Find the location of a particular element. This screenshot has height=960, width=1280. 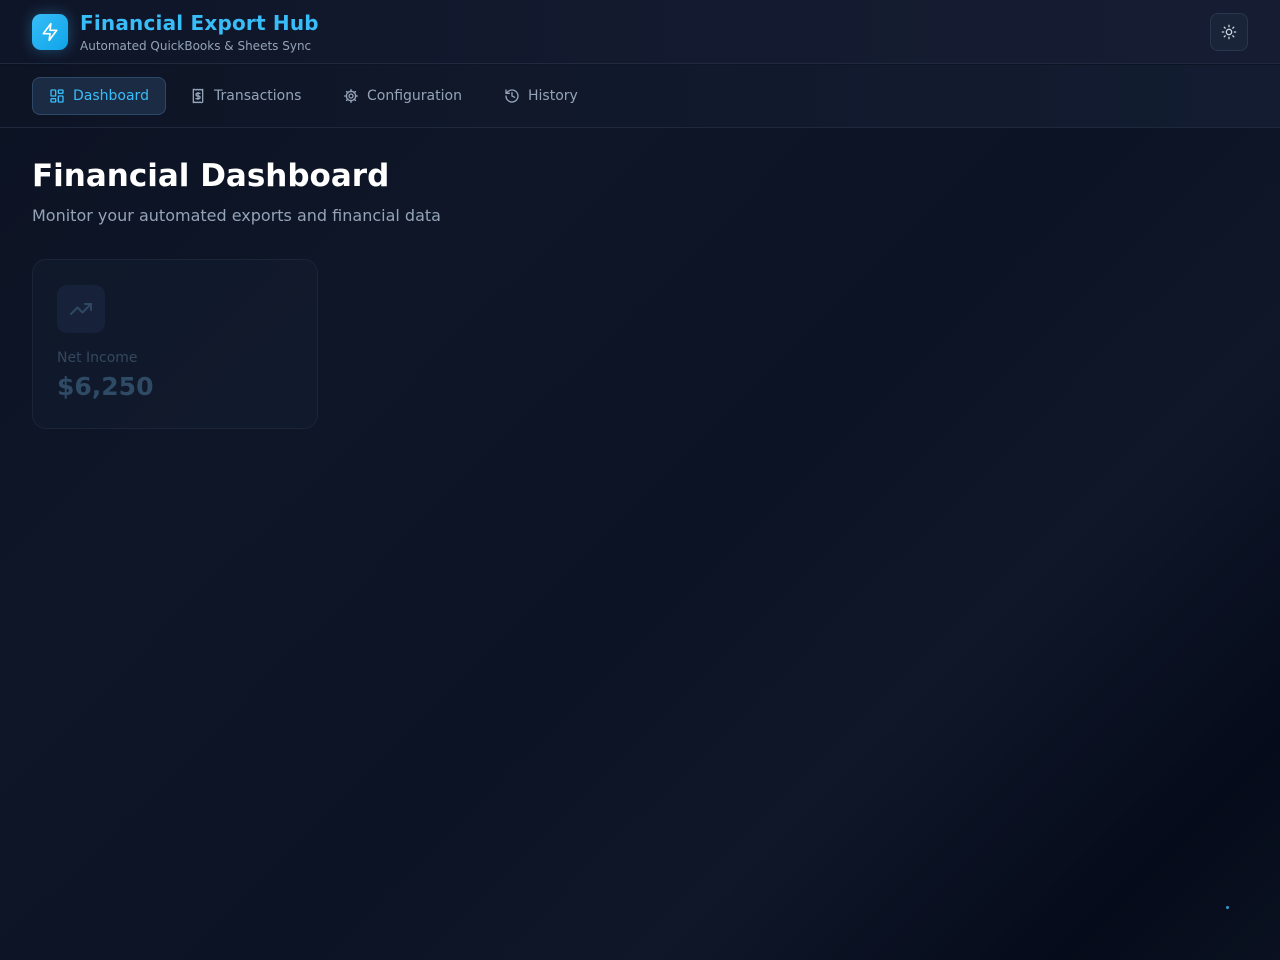

theme-toggle-button is located at coordinates (1229, 32).